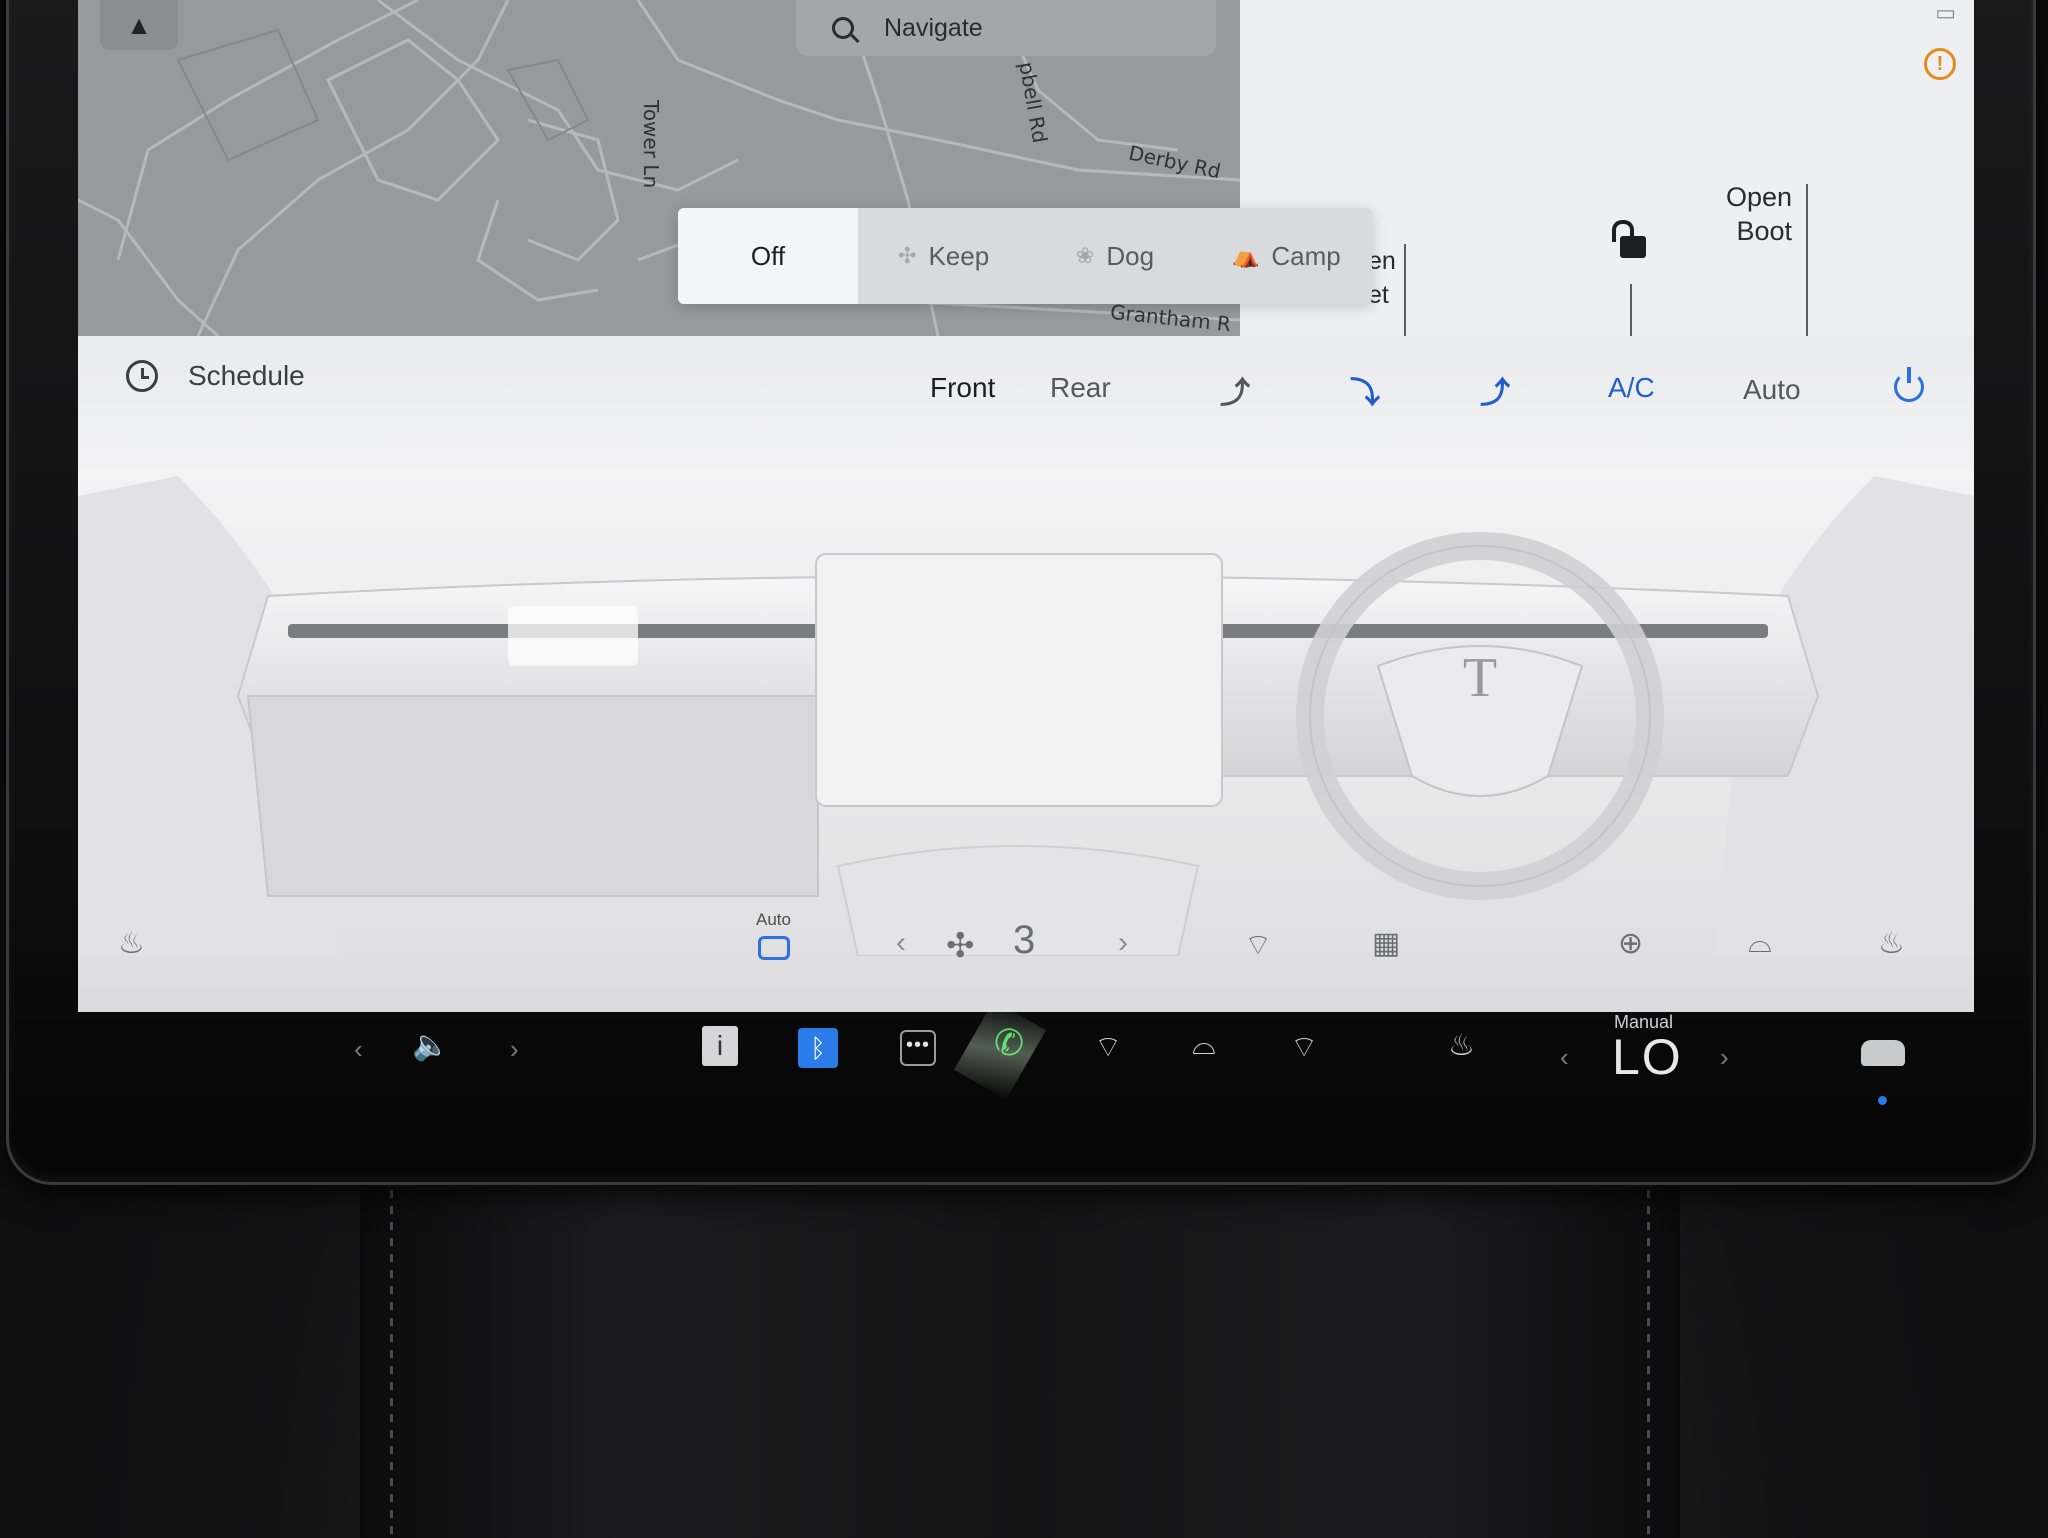  Describe the element at coordinates (1020, 1364) in the screenshot. I see `center-console` at that location.